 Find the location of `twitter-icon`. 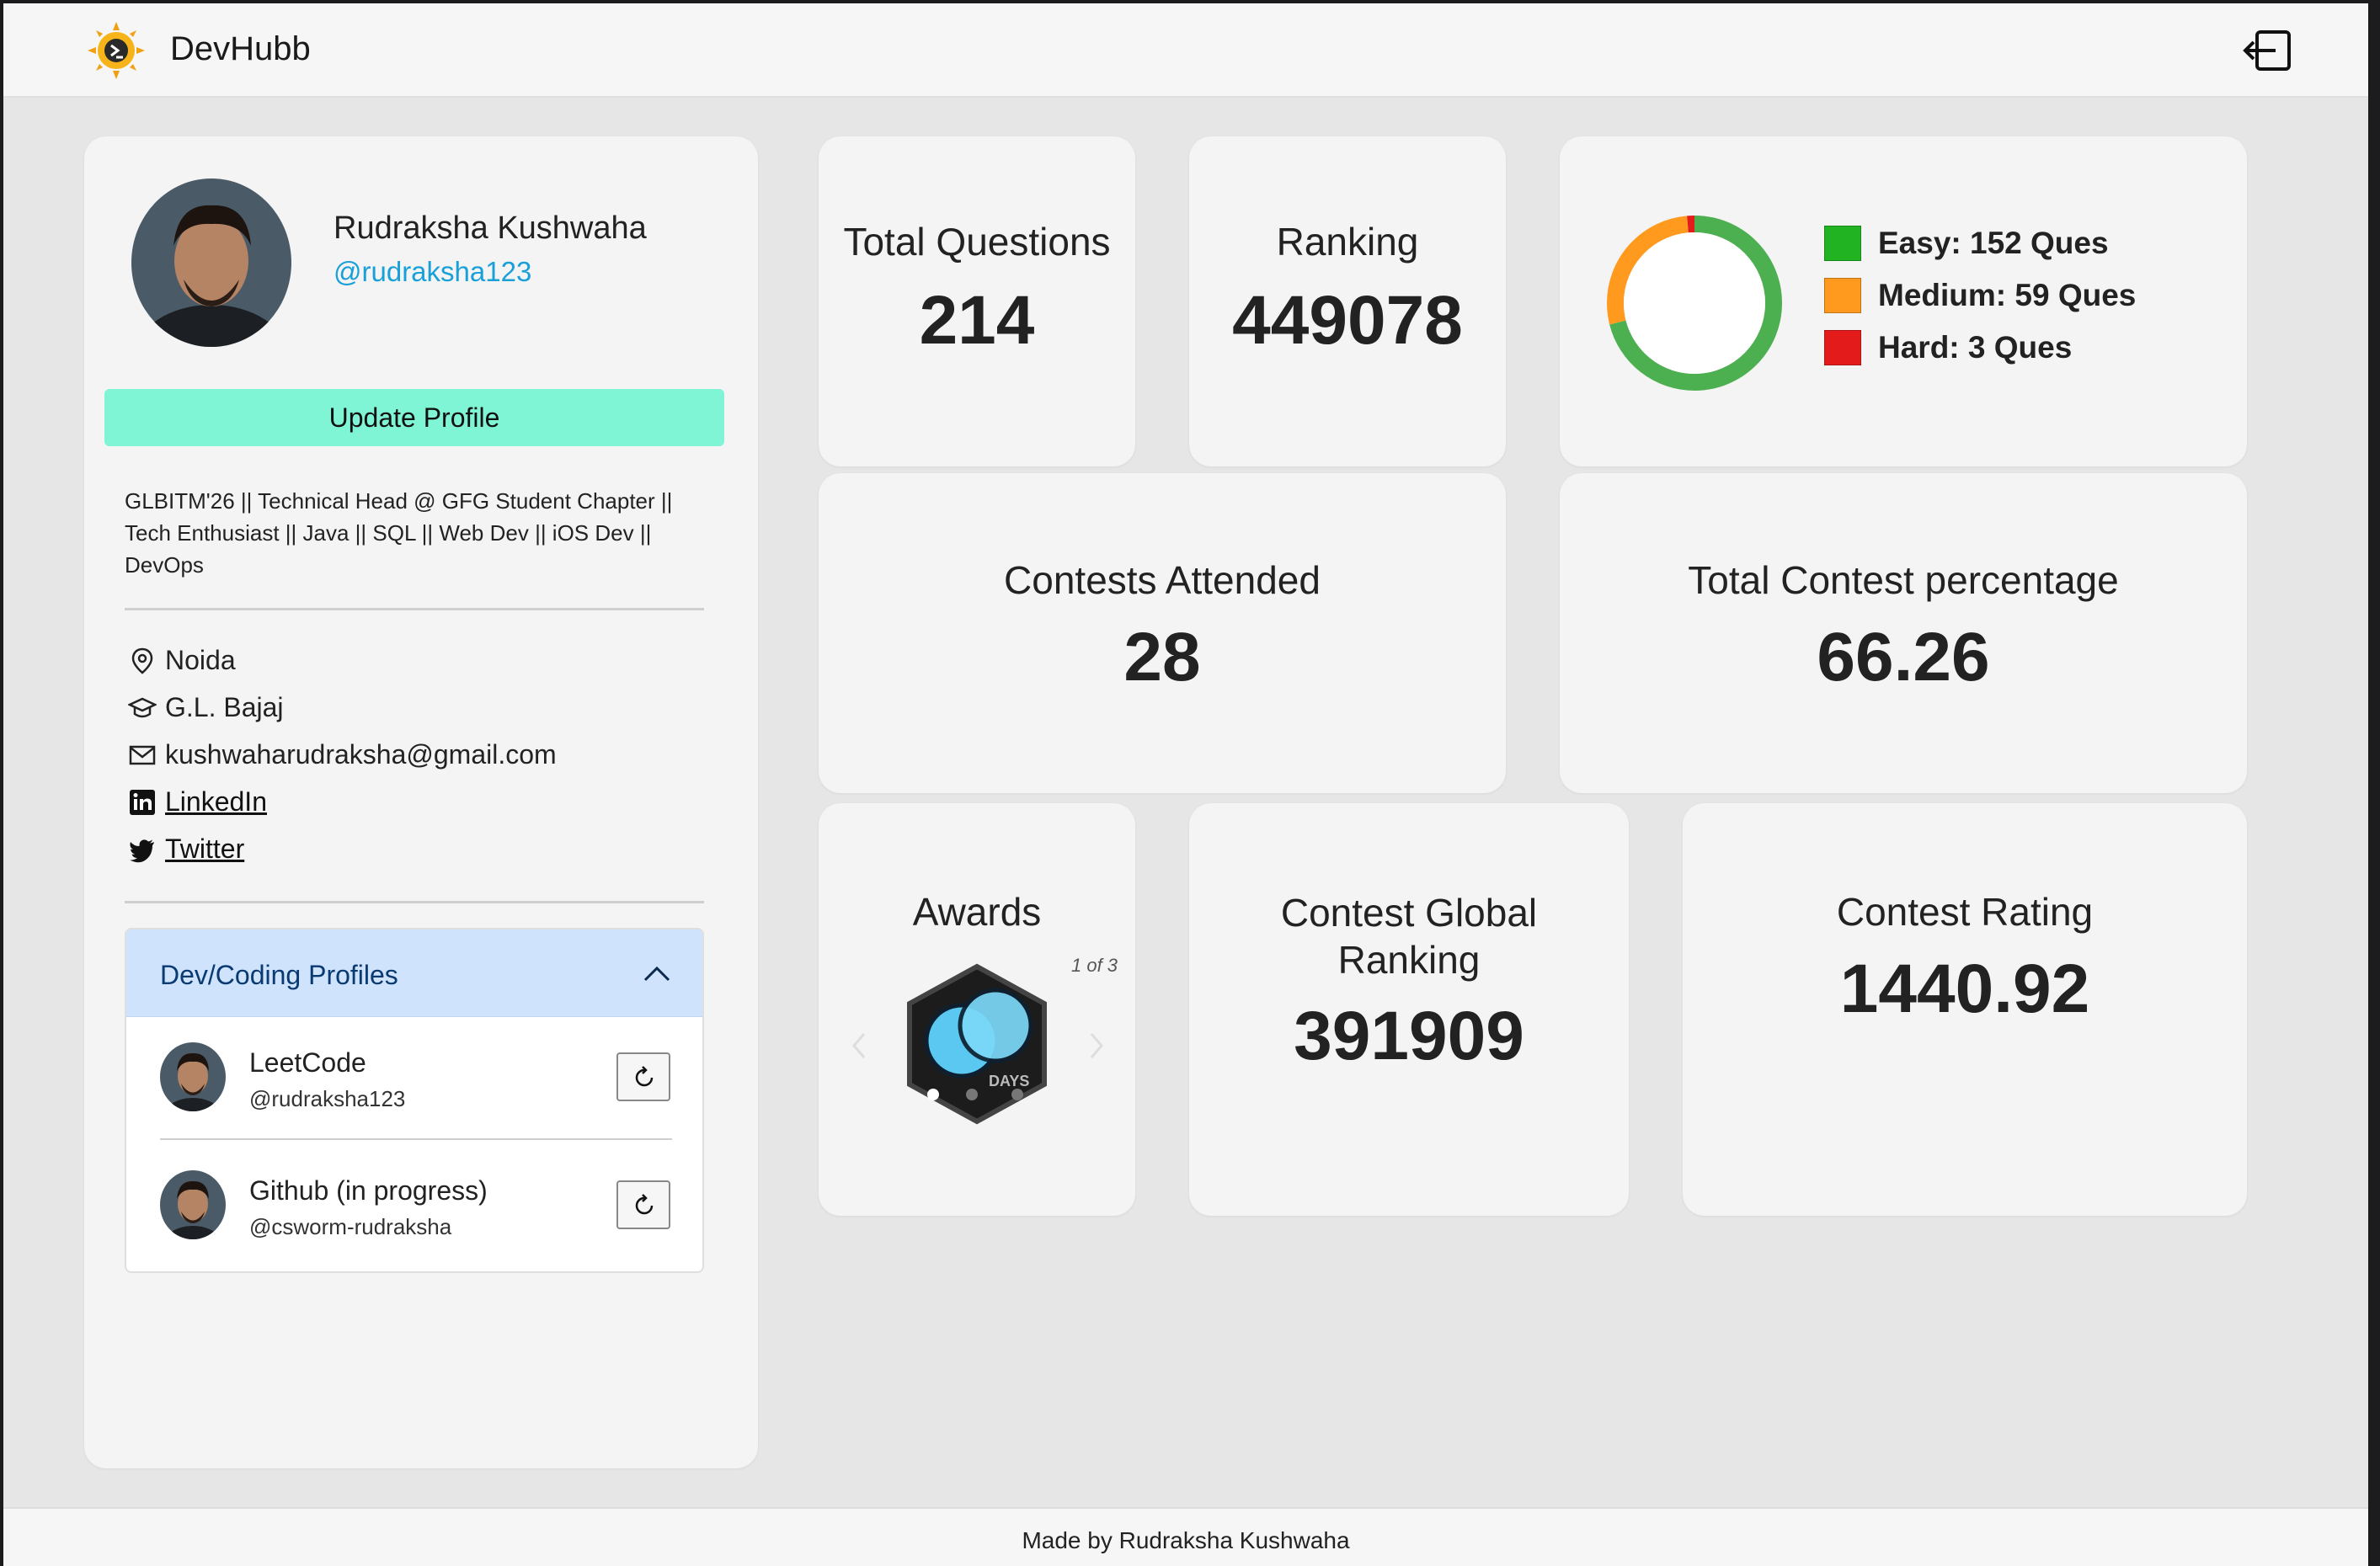

twitter-icon is located at coordinates (142, 850).